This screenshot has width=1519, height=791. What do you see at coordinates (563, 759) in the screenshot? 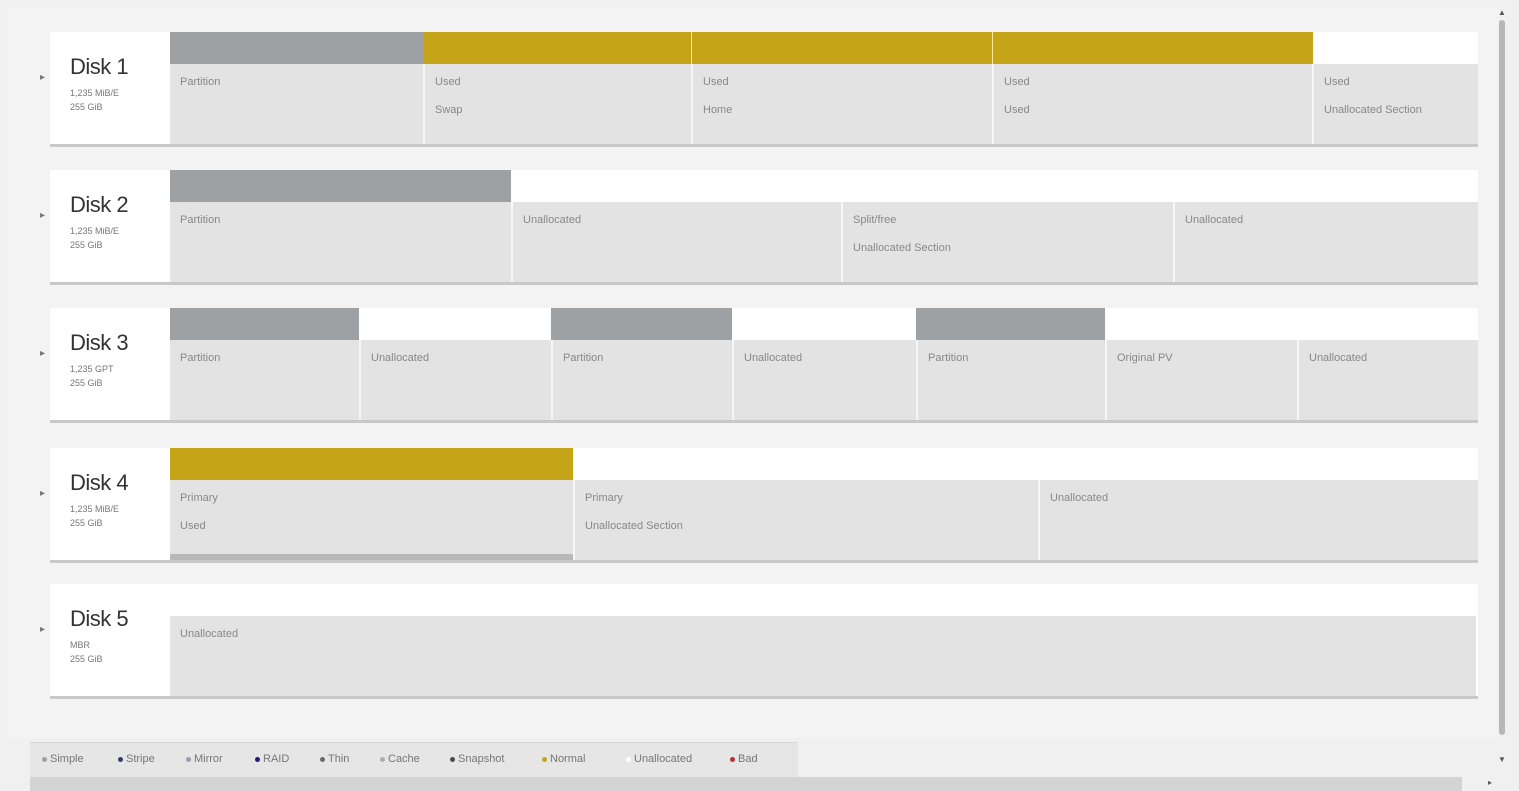
I see `legend-item: Normal` at bounding box center [563, 759].